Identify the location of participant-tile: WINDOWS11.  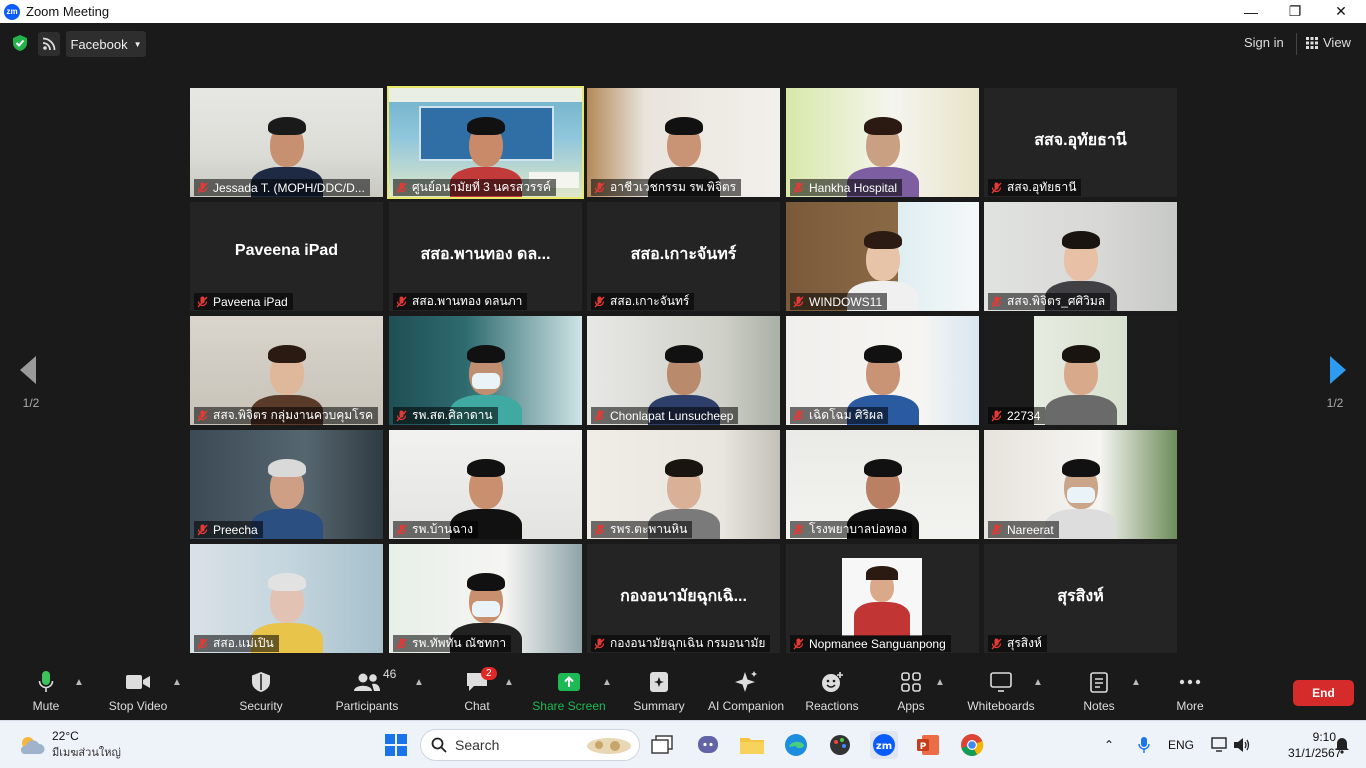
(882, 256).